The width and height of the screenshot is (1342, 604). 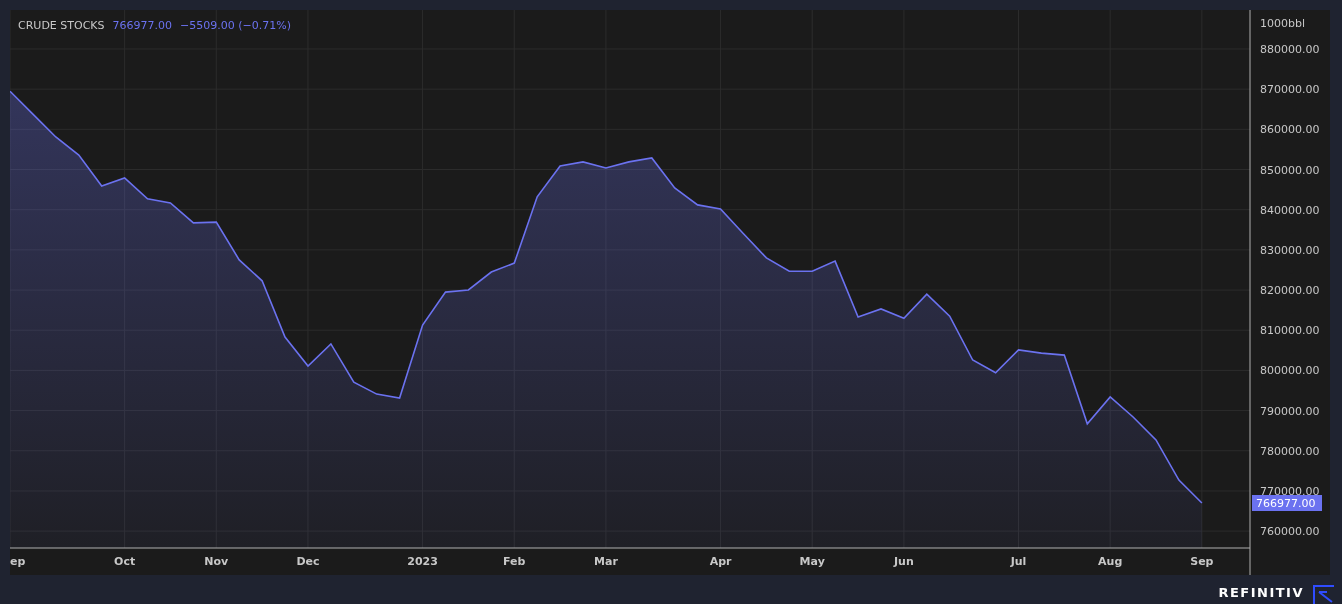 What do you see at coordinates (606, 561) in the screenshot?
I see `x-axis-label: Mar` at bounding box center [606, 561].